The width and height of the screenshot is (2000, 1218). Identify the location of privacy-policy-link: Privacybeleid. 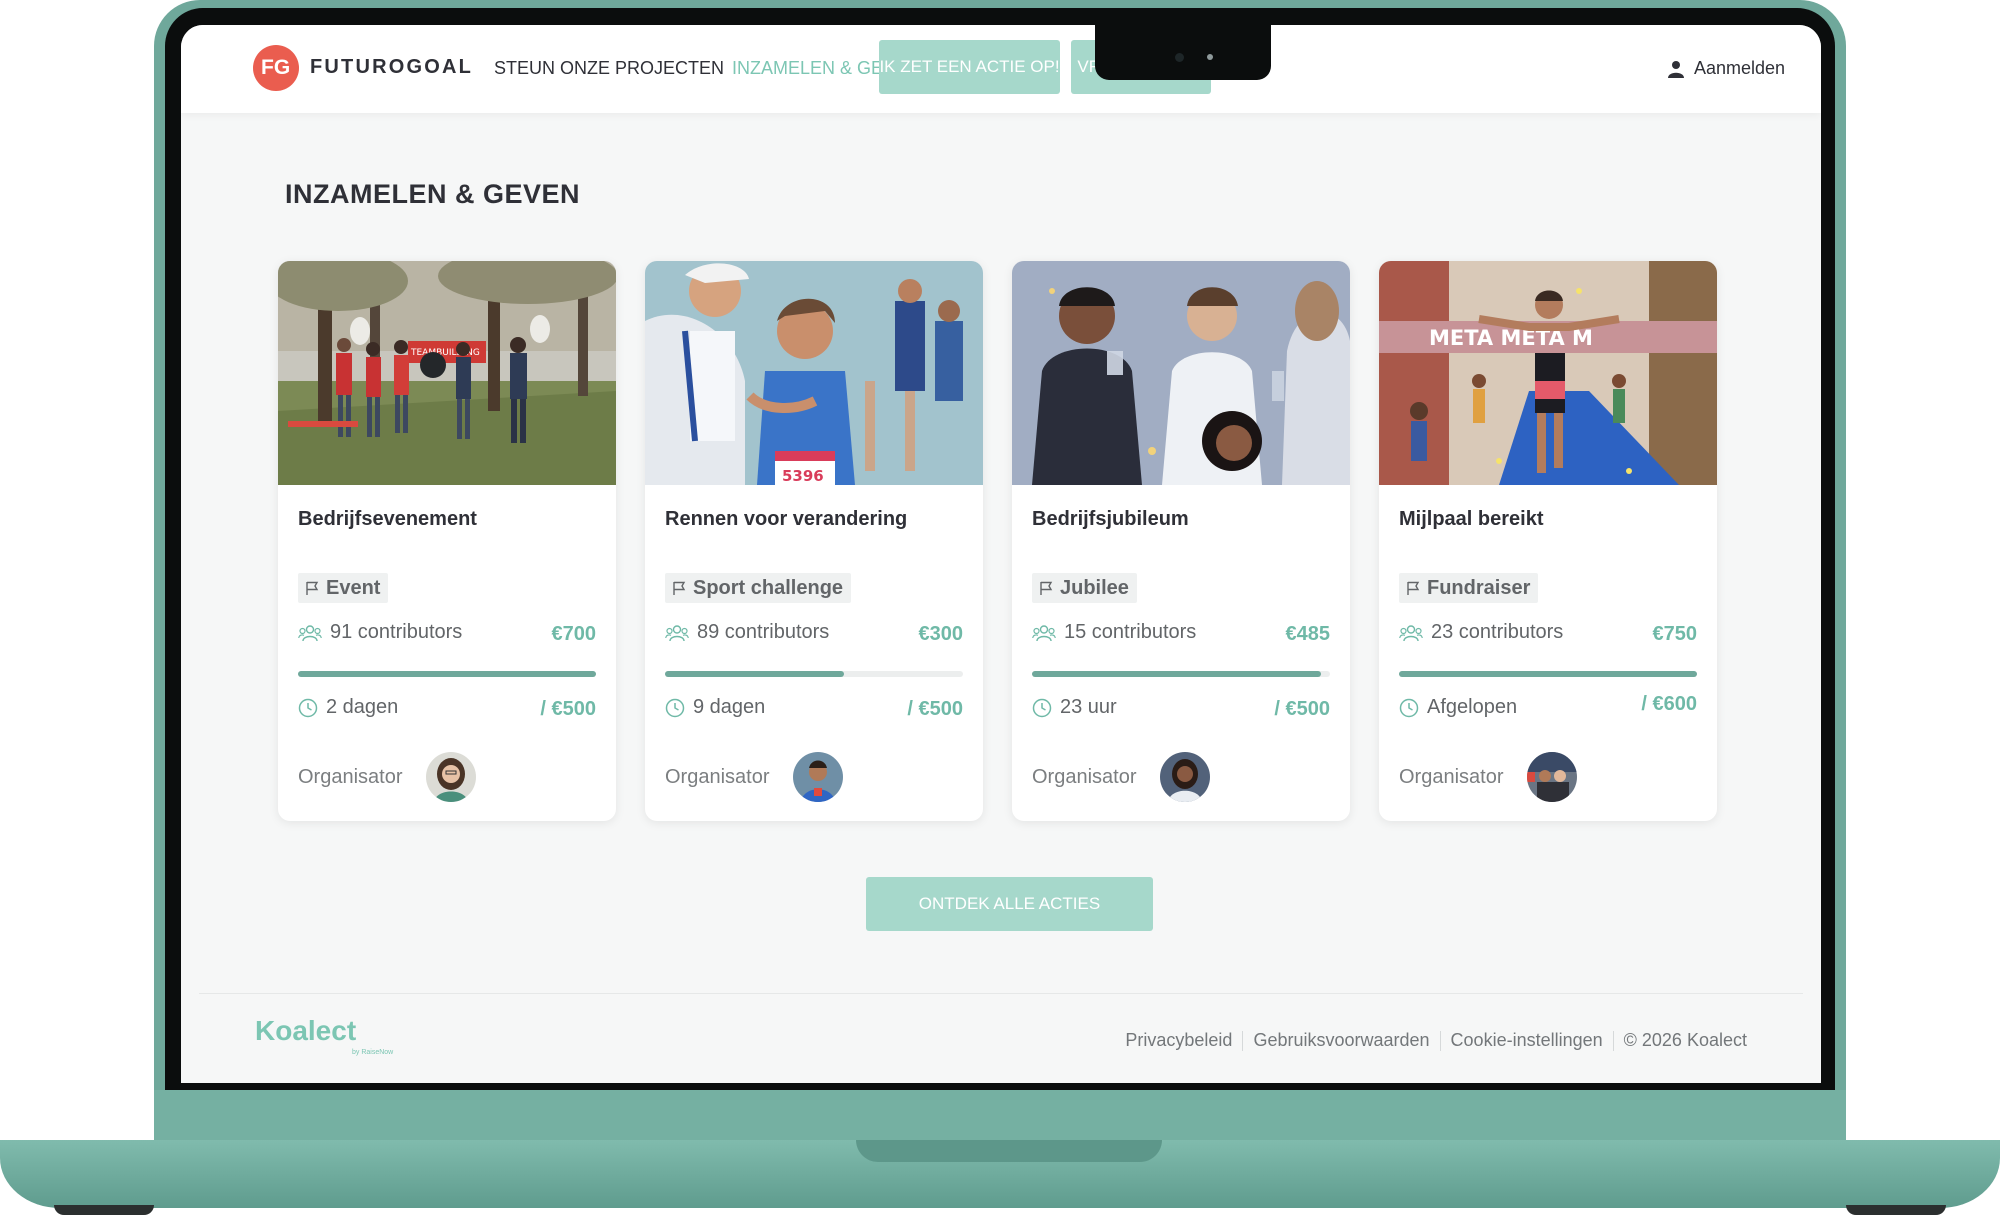
(1178, 1040).